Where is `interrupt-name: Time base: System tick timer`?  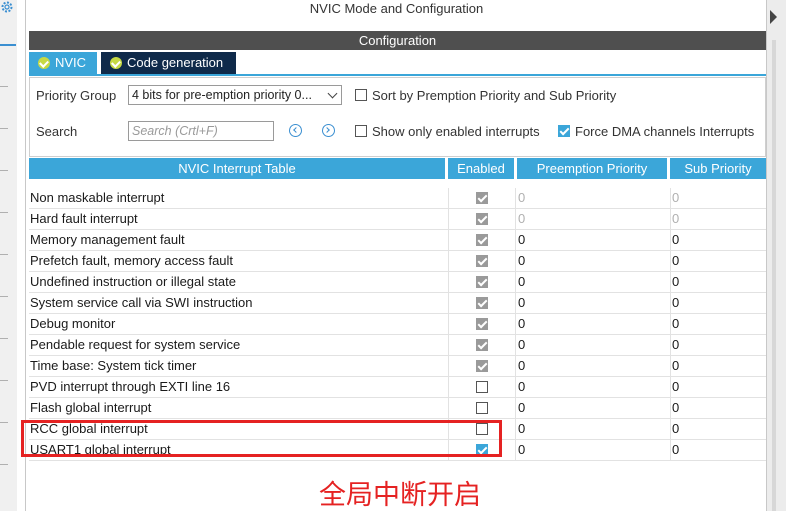
interrupt-name: Time base: System tick timer is located at coordinates (113, 365).